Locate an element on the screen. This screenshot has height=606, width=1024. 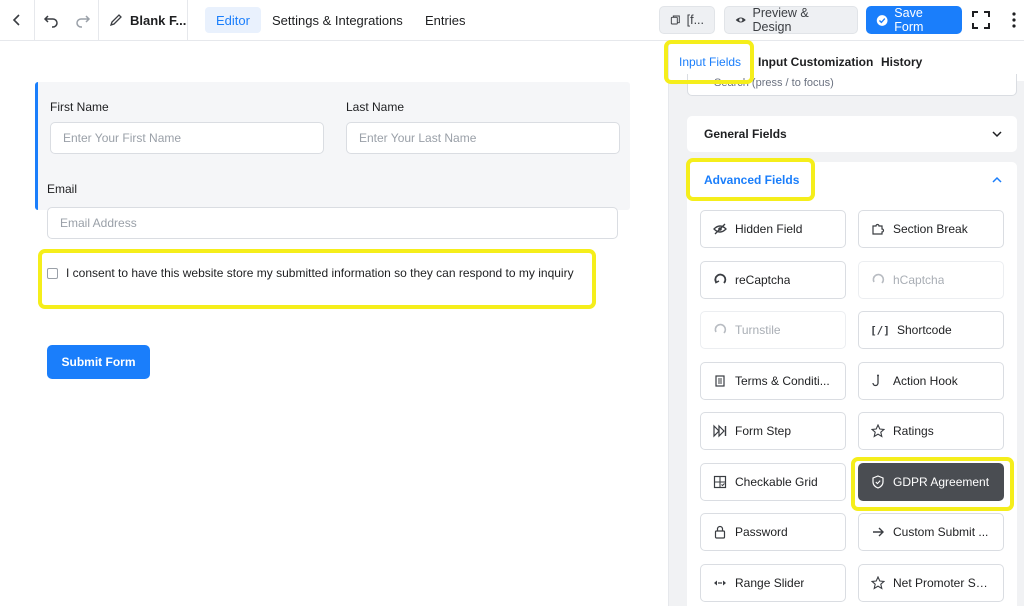
back-button is located at coordinates (17, 20).